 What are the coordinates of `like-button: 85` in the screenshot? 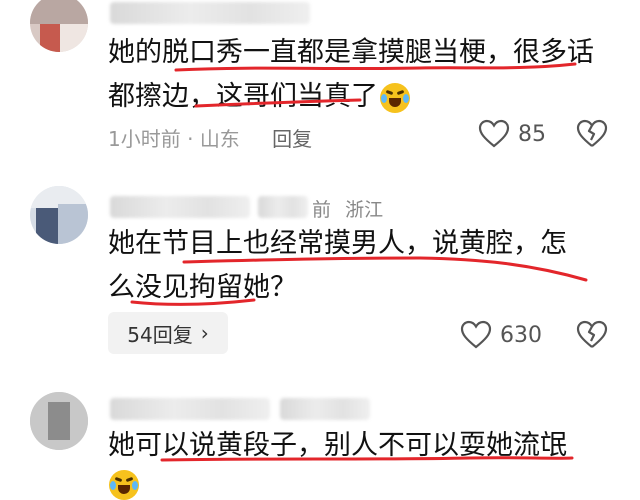 It's located at (512, 134).